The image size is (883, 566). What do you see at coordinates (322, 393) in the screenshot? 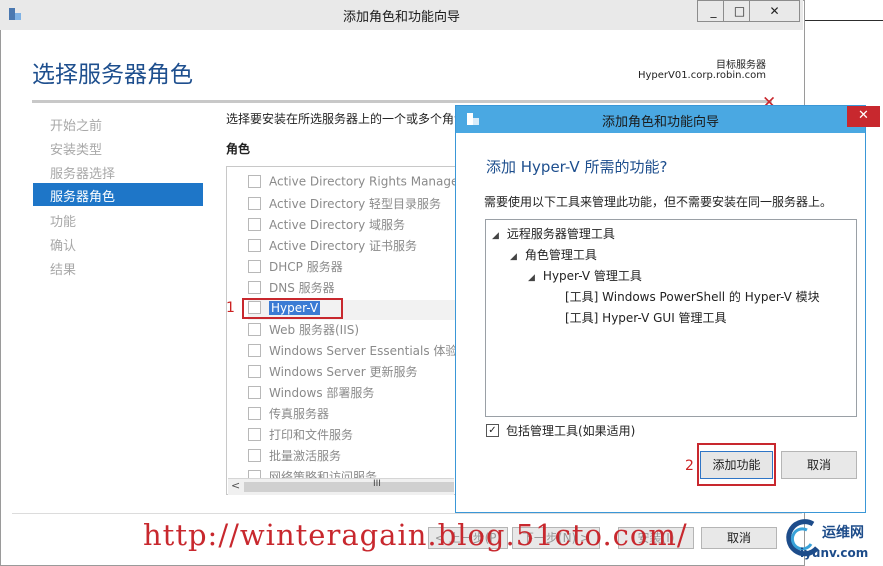
I see `role-label: Windows 部署服务` at bounding box center [322, 393].